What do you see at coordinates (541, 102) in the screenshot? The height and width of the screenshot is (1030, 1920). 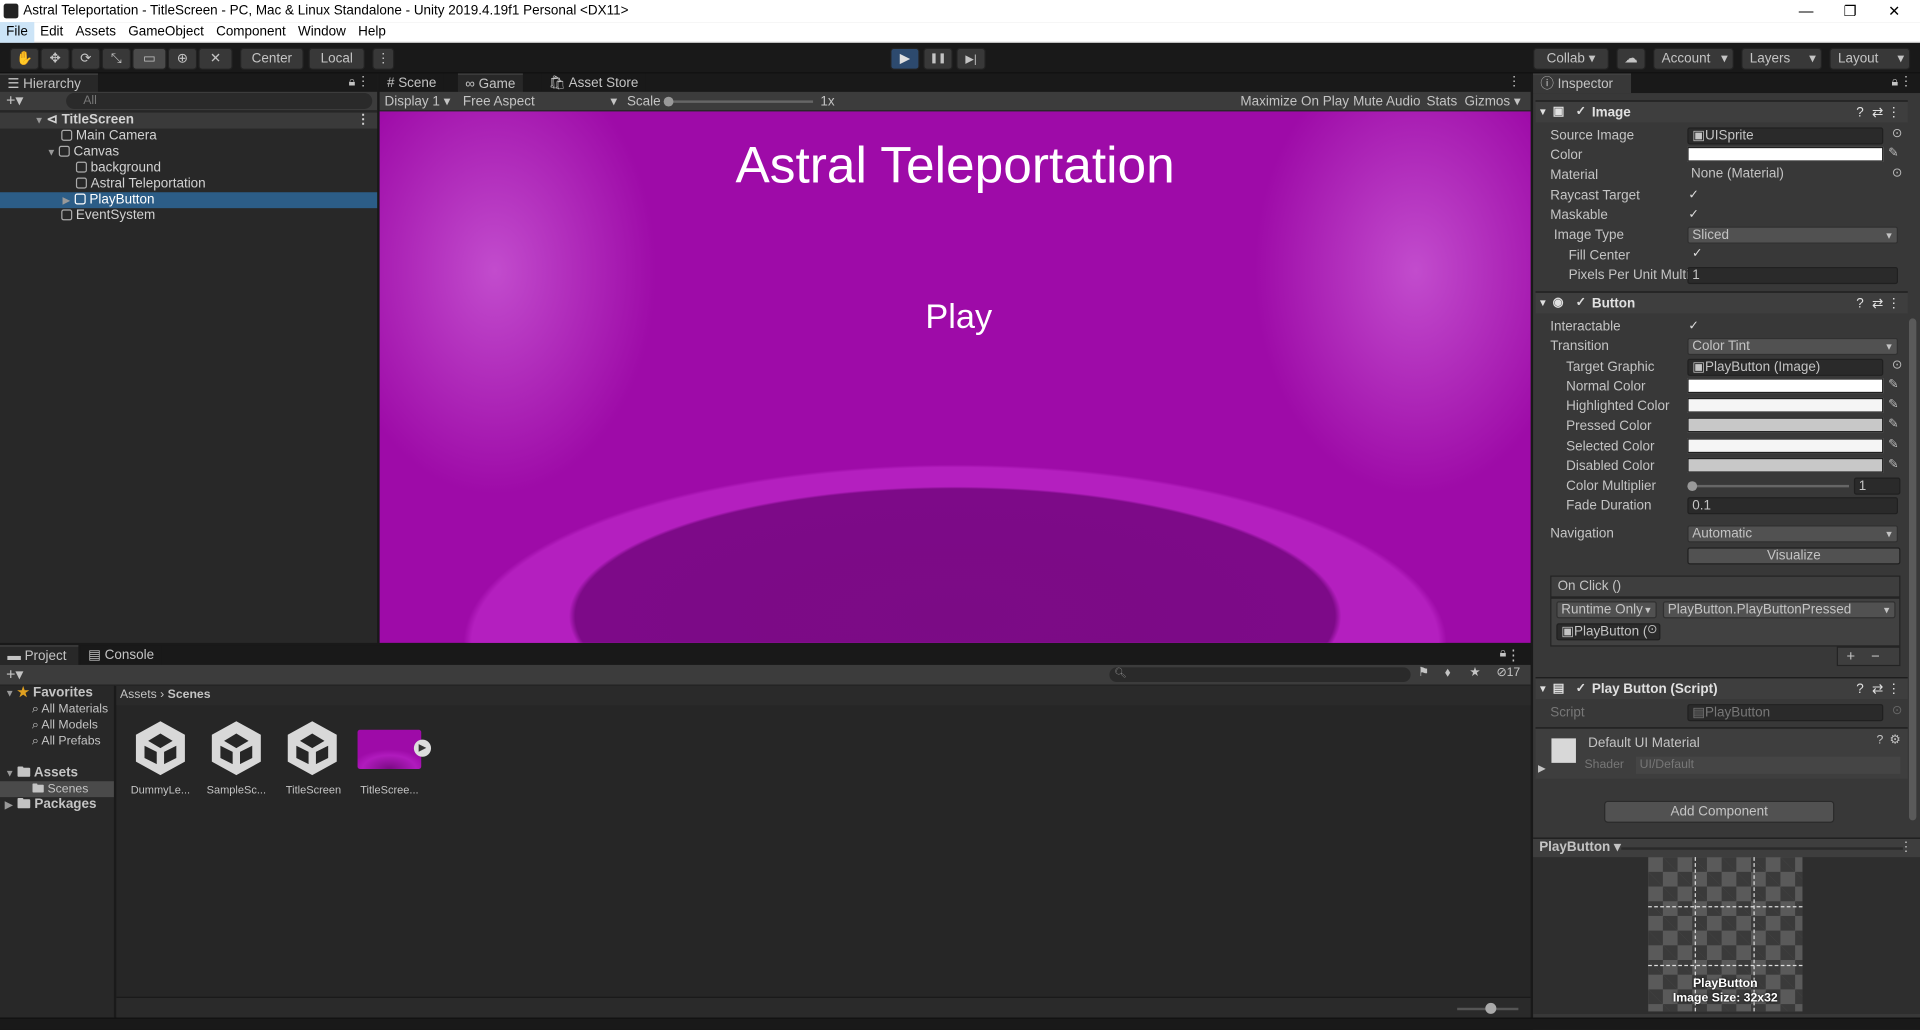 I see `aspect-dropdown: Free Aspect ▾` at bounding box center [541, 102].